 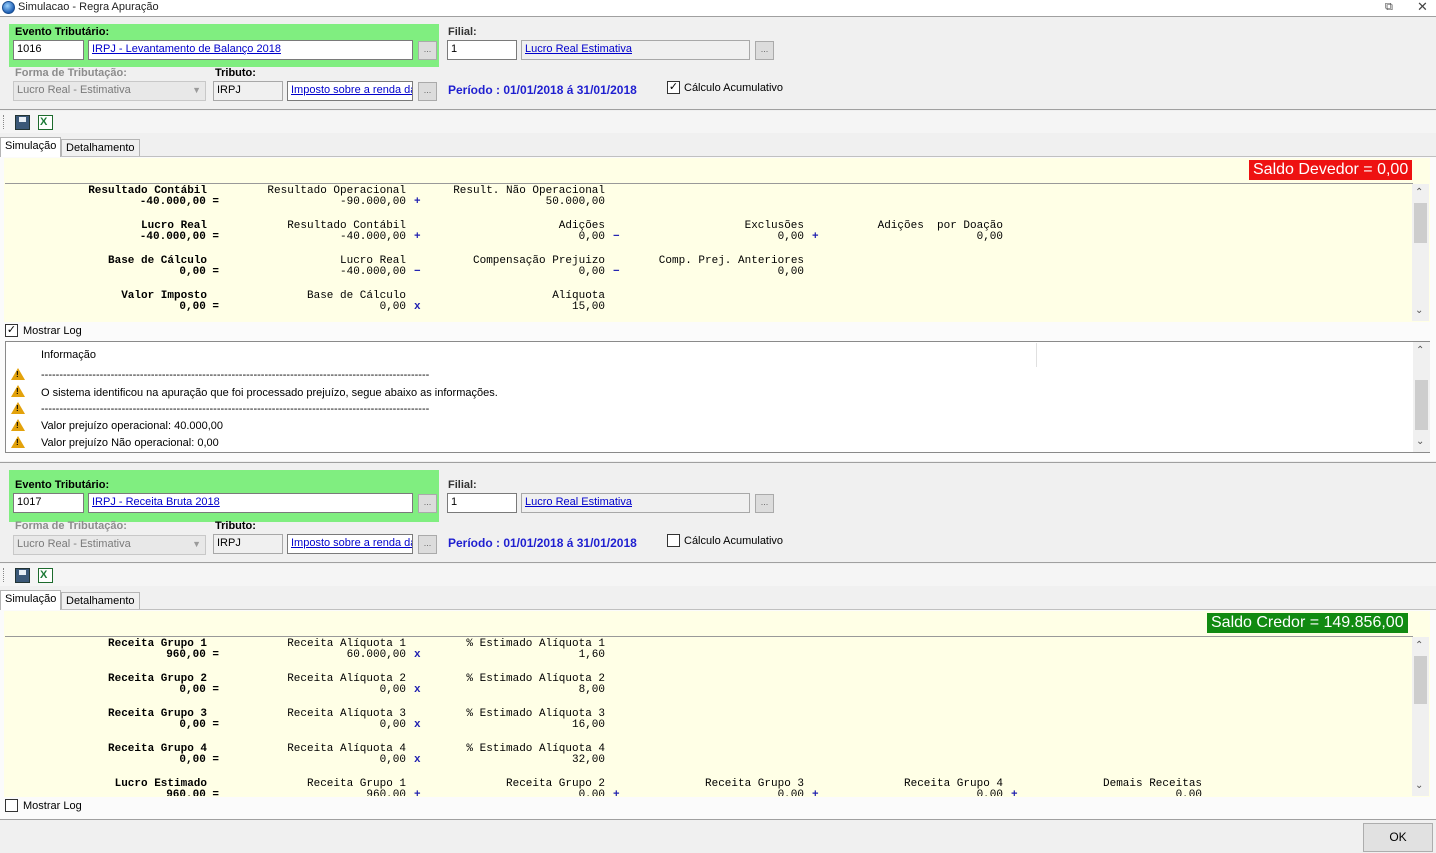 What do you see at coordinates (48, 50) in the screenshot?
I see `evento-code-input: 1016` at bounding box center [48, 50].